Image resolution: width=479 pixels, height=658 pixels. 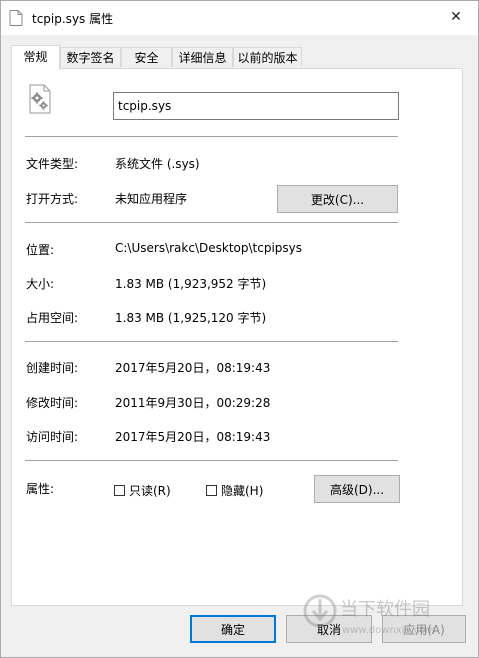 I want to click on tab-security: 安全, so click(x=146, y=57).